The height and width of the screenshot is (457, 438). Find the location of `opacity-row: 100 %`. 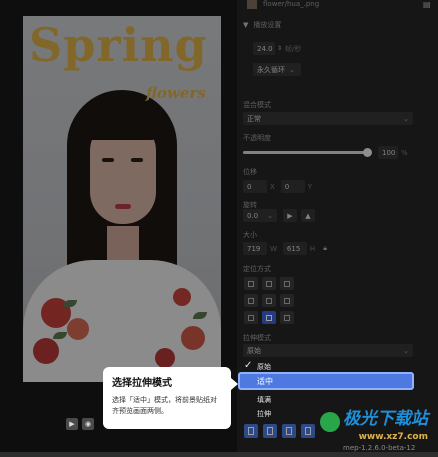

opacity-row: 100 % is located at coordinates (325, 152).